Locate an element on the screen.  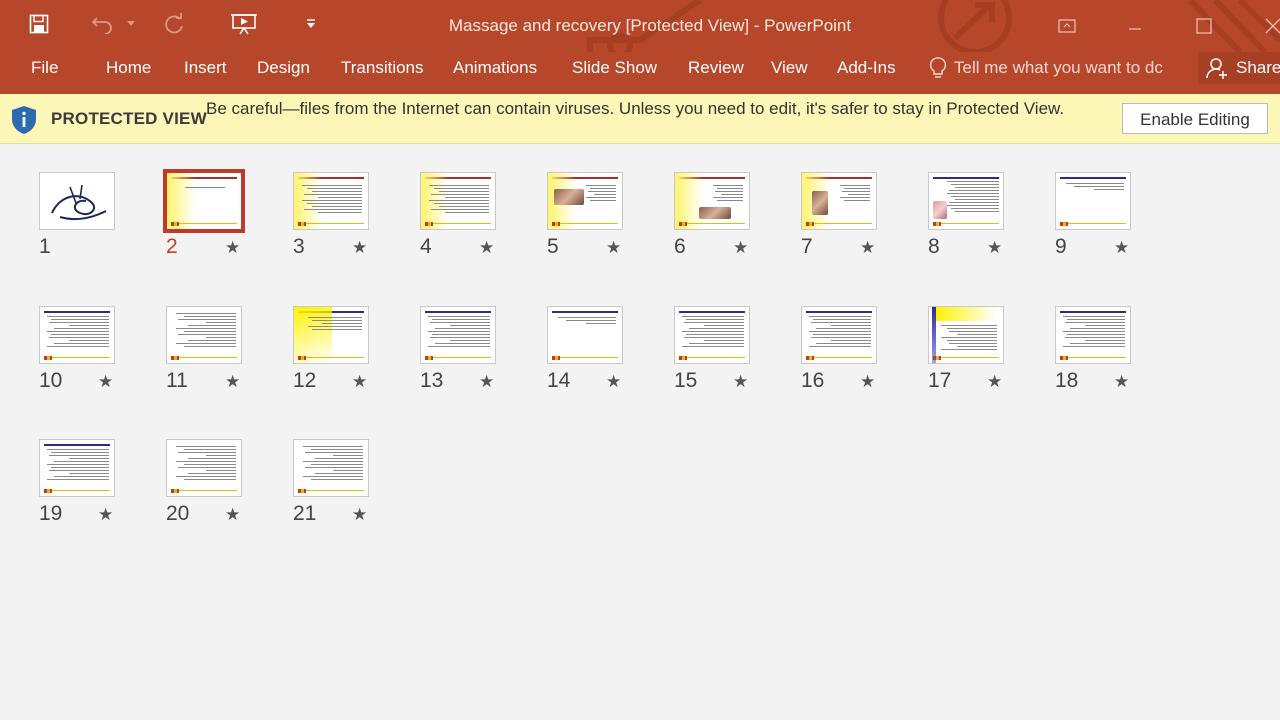
tab-slide-show: Slide Show is located at coordinates (614, 68).